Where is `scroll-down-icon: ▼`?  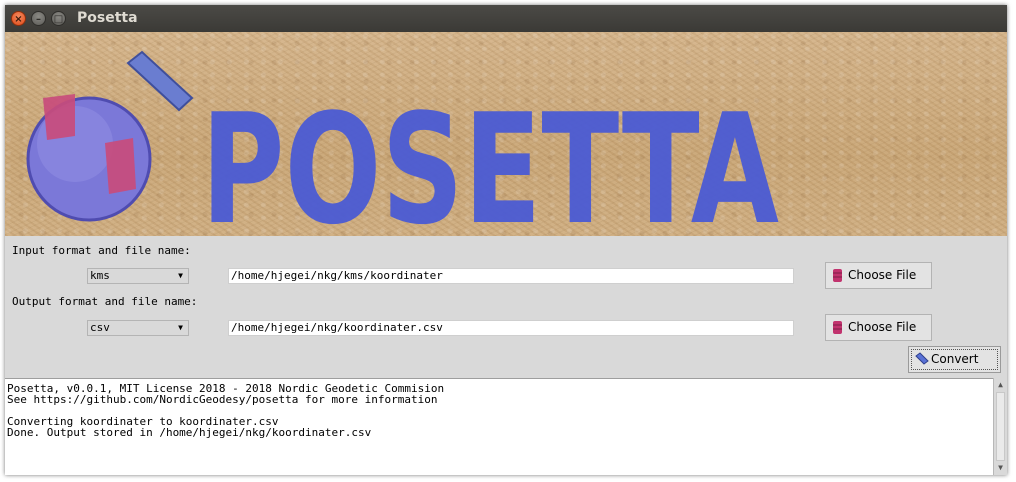 scroll-down-icon: ▼ is located at coordinates (1000, 468).